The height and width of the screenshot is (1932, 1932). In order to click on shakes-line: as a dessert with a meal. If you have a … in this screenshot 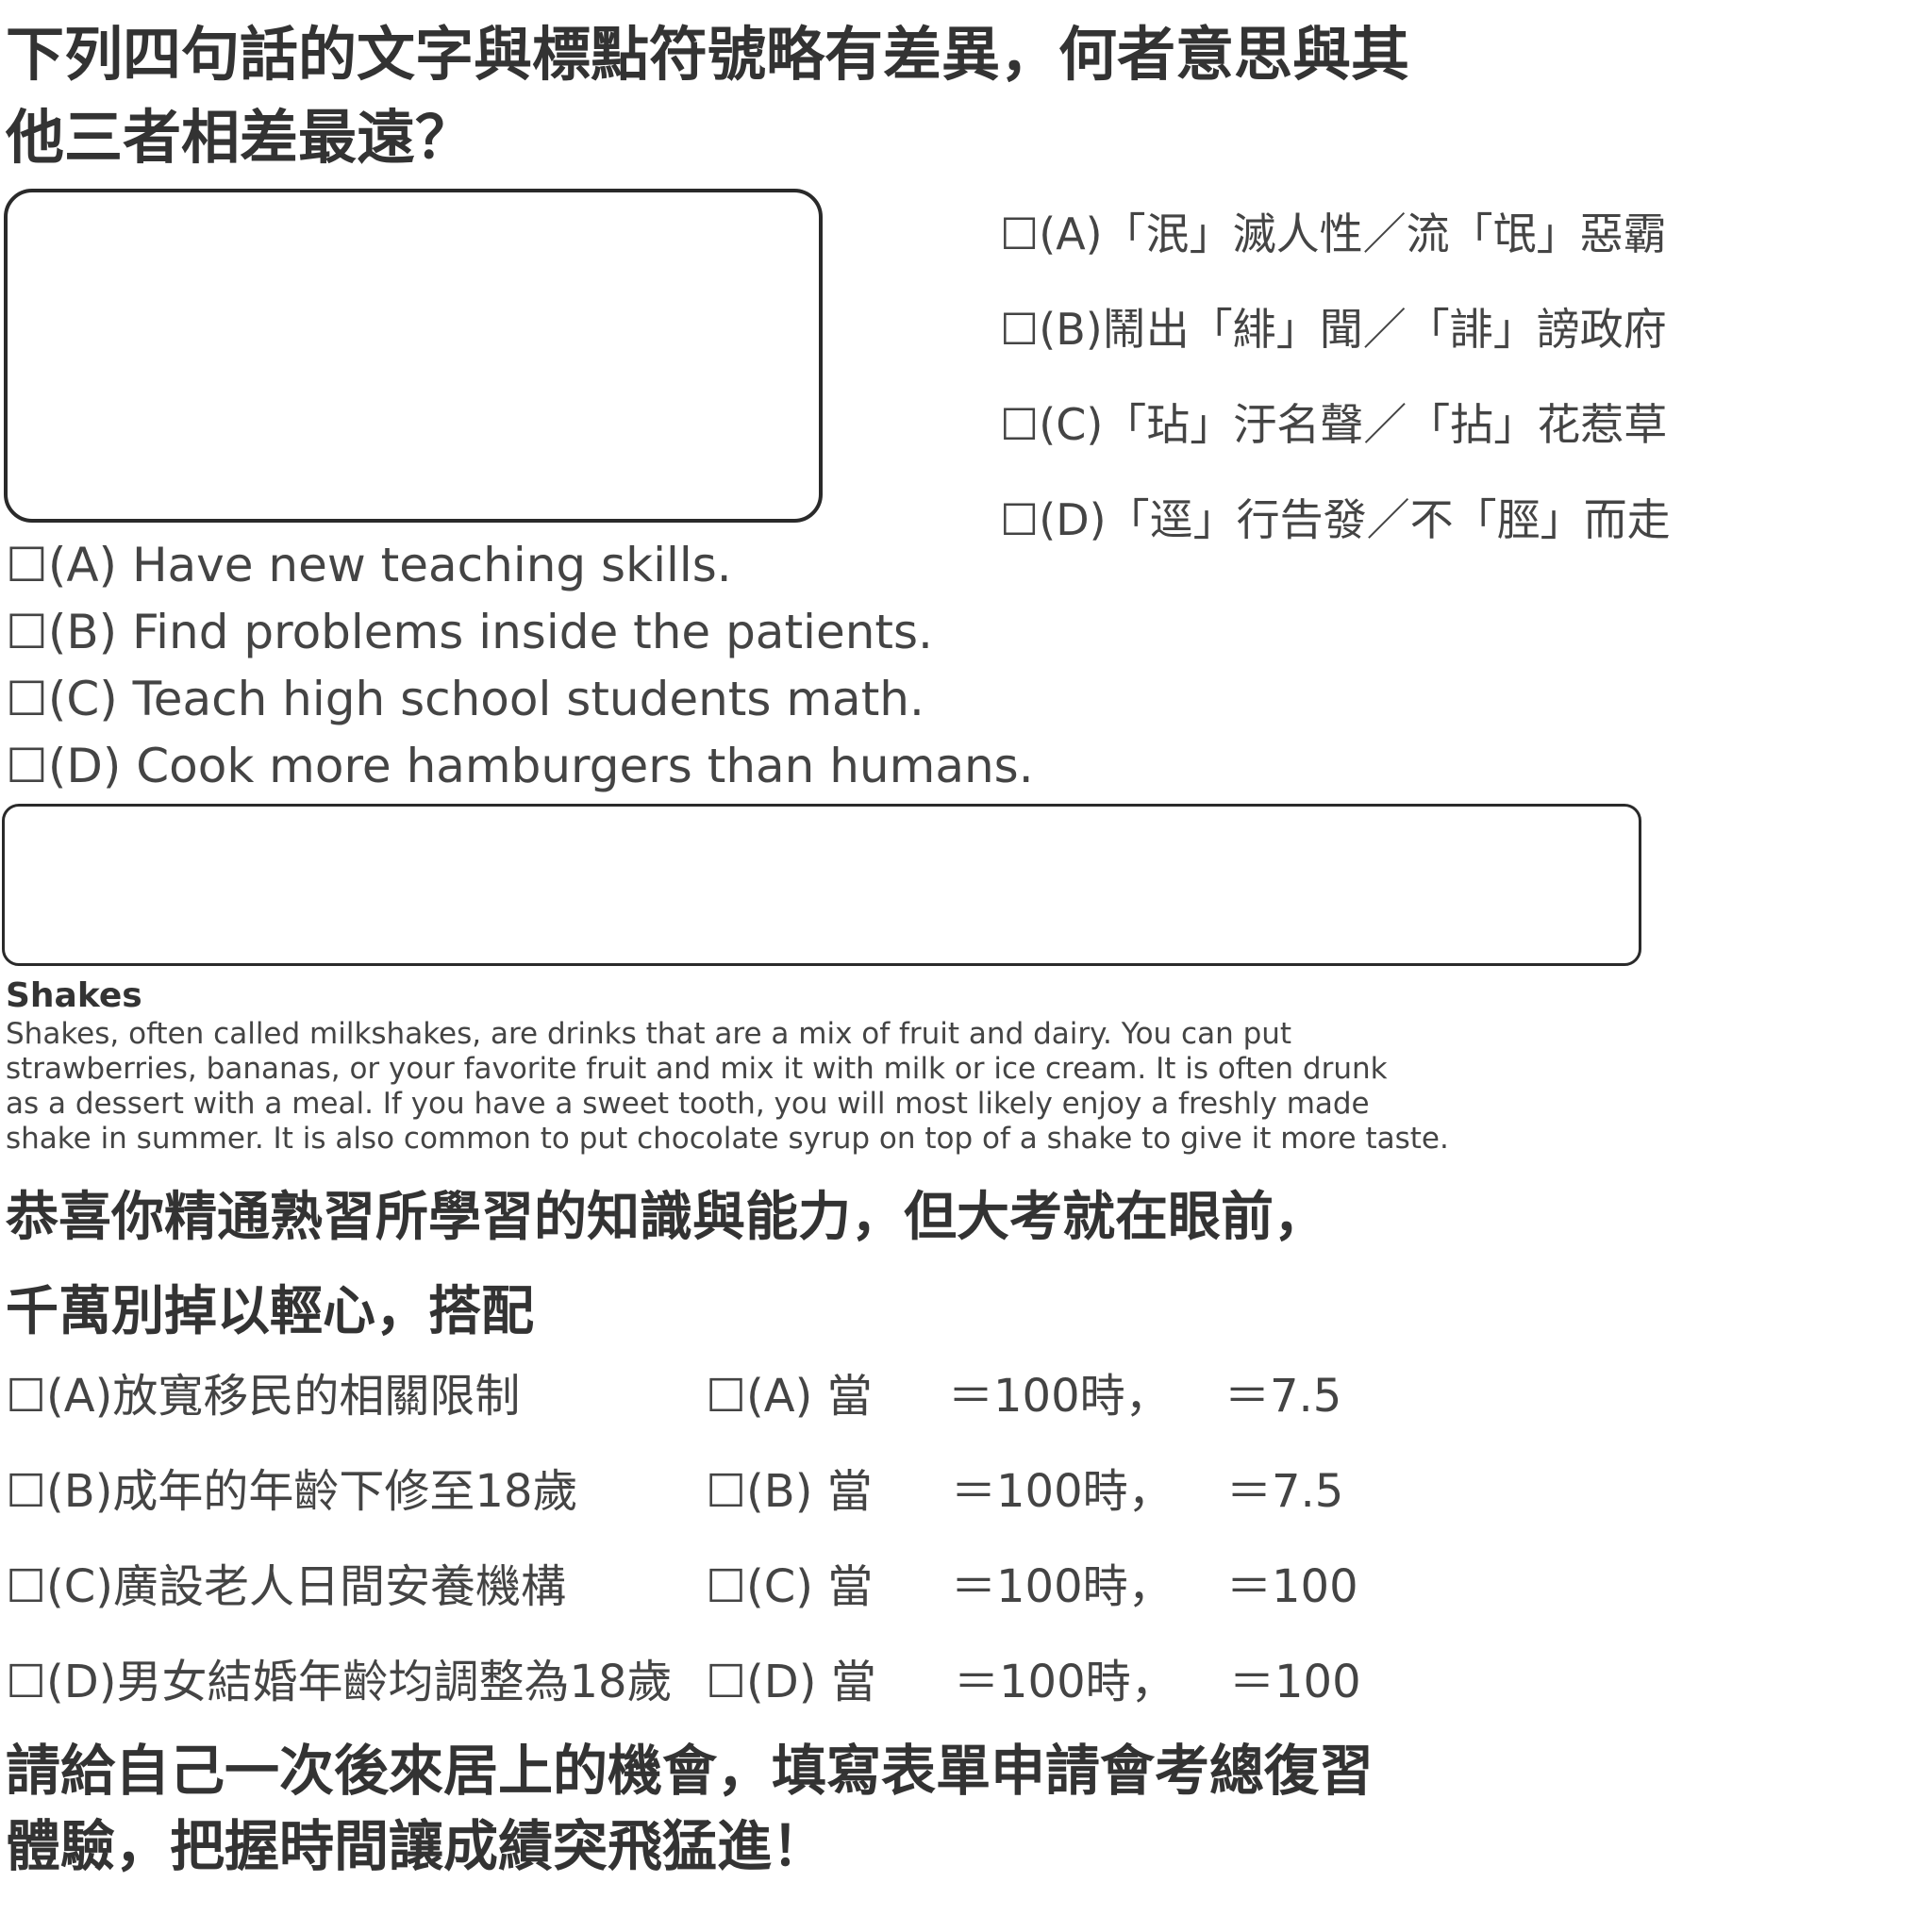, I will do `click(688, 1104)`.